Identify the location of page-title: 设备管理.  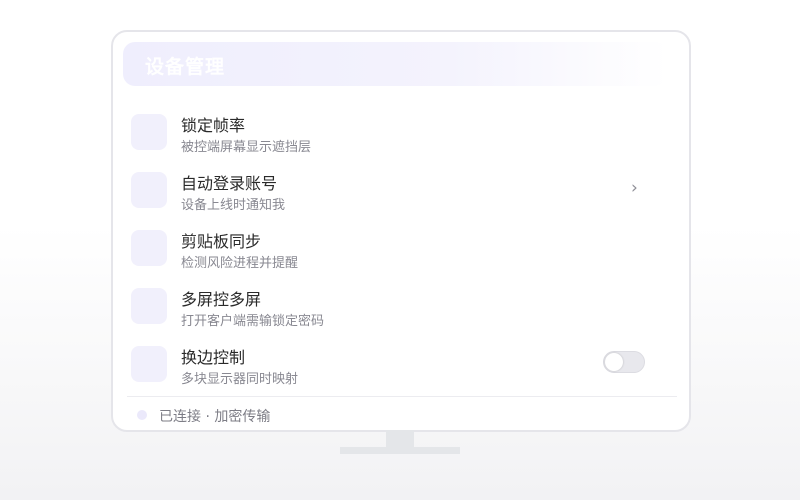
(185, 67).